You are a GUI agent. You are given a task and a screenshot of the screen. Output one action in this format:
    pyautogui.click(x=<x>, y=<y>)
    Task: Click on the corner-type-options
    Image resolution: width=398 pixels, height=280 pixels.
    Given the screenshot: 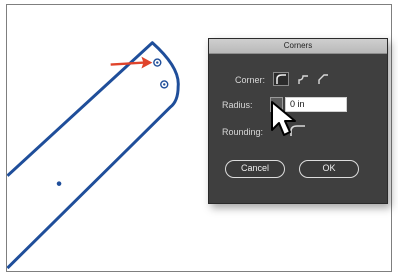 What is the action you would take?
    pyautogui.click(x=304, y=79)
    